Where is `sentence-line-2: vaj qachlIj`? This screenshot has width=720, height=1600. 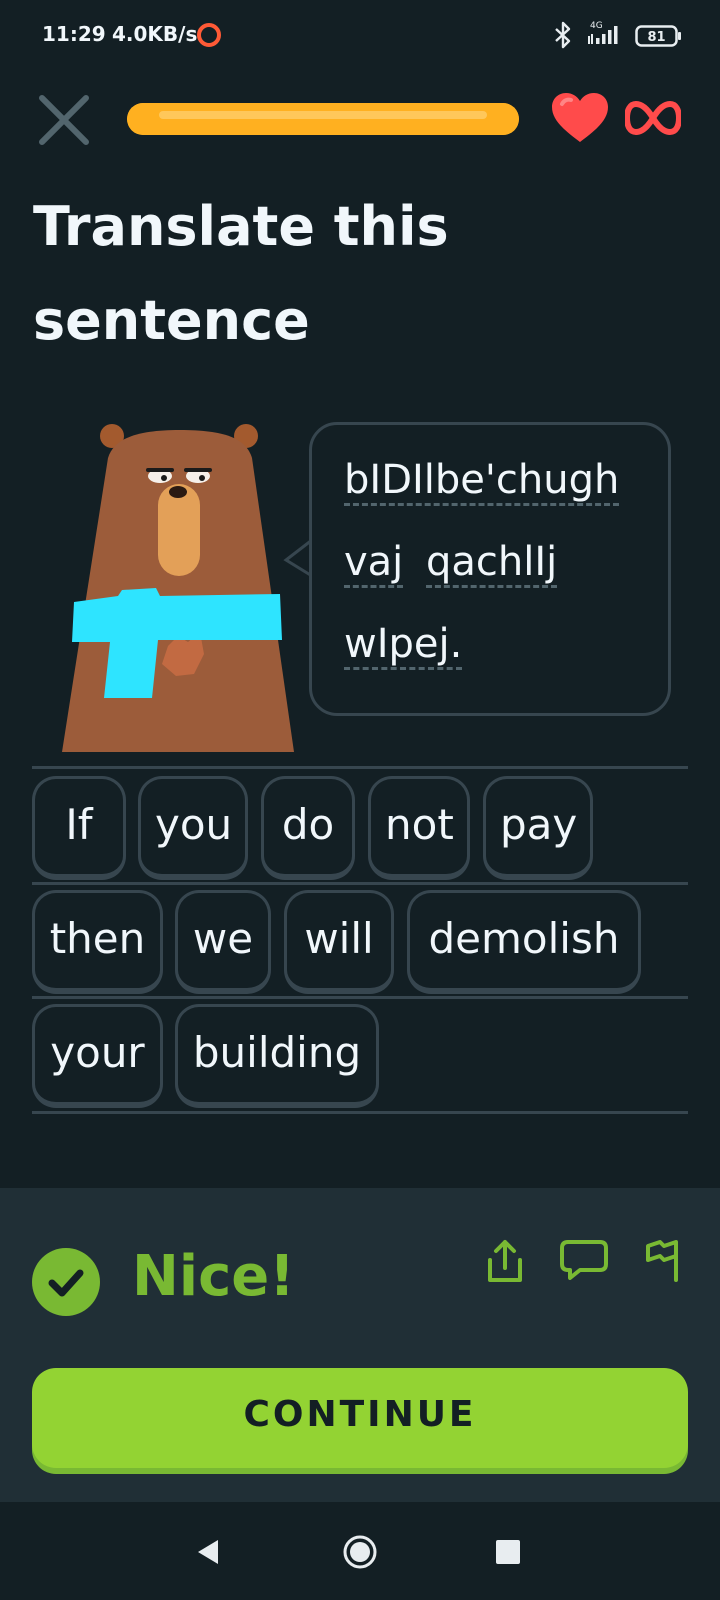
sentence-line-2: vaj qachlIj is located at coordinates (455, 562).